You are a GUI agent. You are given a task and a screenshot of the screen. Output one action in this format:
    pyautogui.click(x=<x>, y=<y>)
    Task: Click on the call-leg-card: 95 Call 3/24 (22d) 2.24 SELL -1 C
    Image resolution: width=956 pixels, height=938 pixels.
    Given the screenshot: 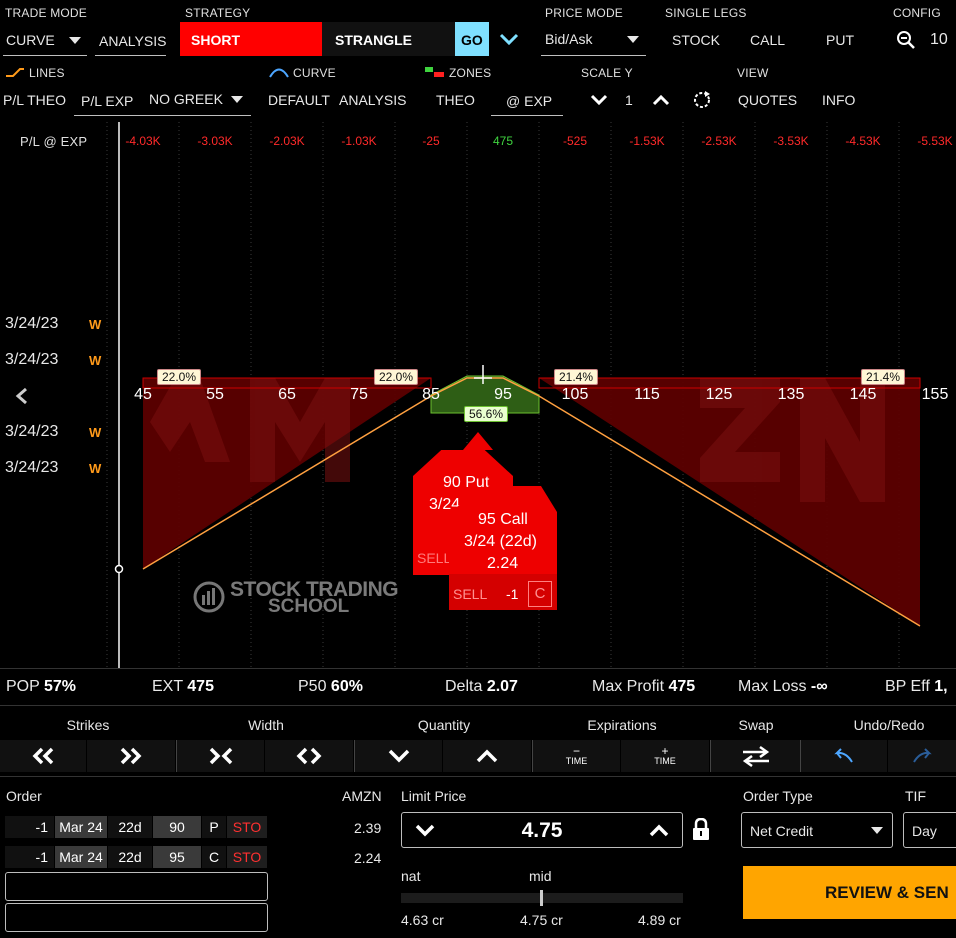 What is the action you would take?
    pyautogui.click(x=503, y=548)
    